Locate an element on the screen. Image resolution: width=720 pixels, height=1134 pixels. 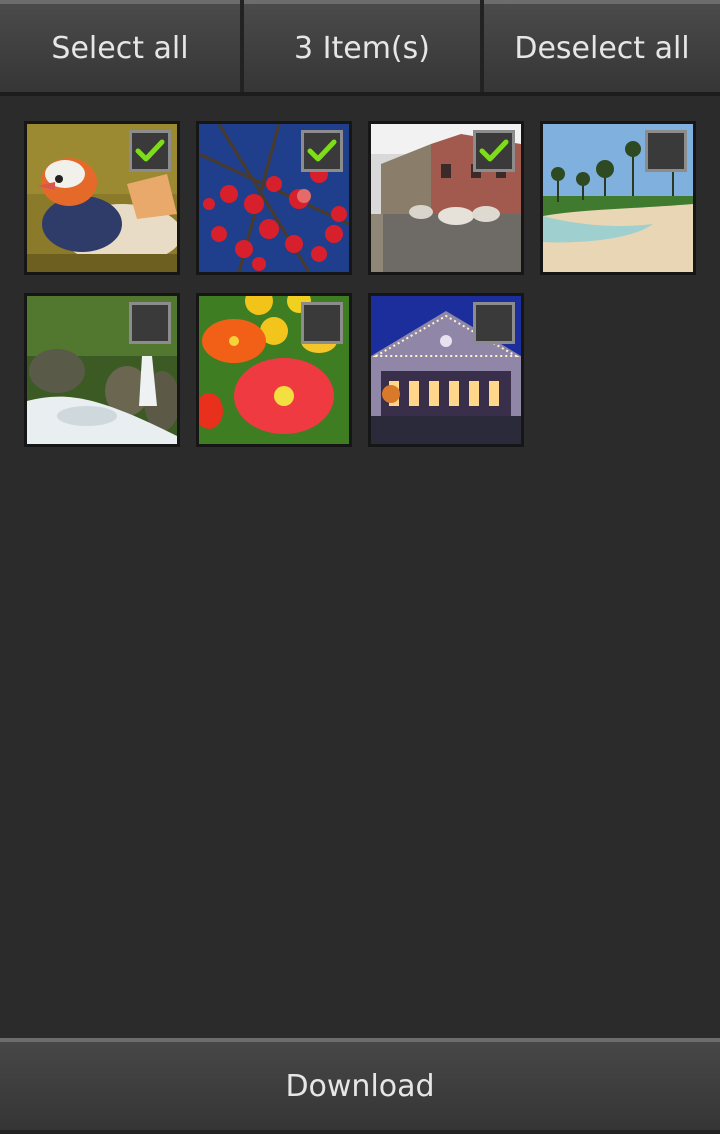
download-button: Download is located at coordinates (360, 1084).